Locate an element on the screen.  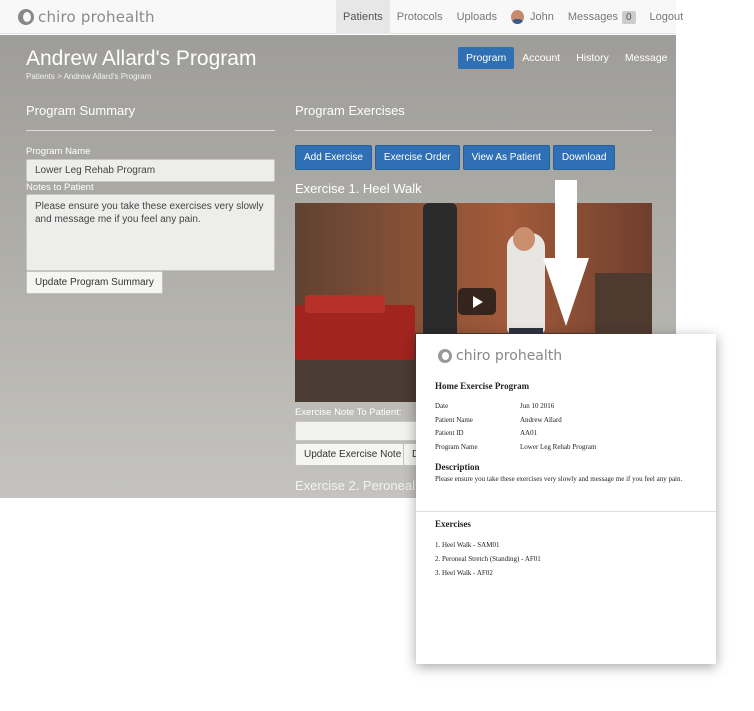
doc-exercises-heading: Exercises is located at coordinates (453, 524).